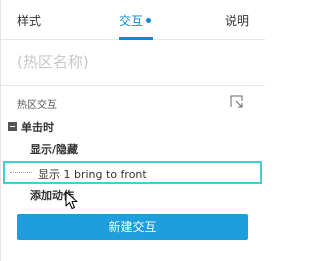 The width and height of the screenshot is (320, 261). What do you see at coordinates (237, 21) in the screenshot?
I see `tab-notes: 说明` at bounding box center [237, 21].